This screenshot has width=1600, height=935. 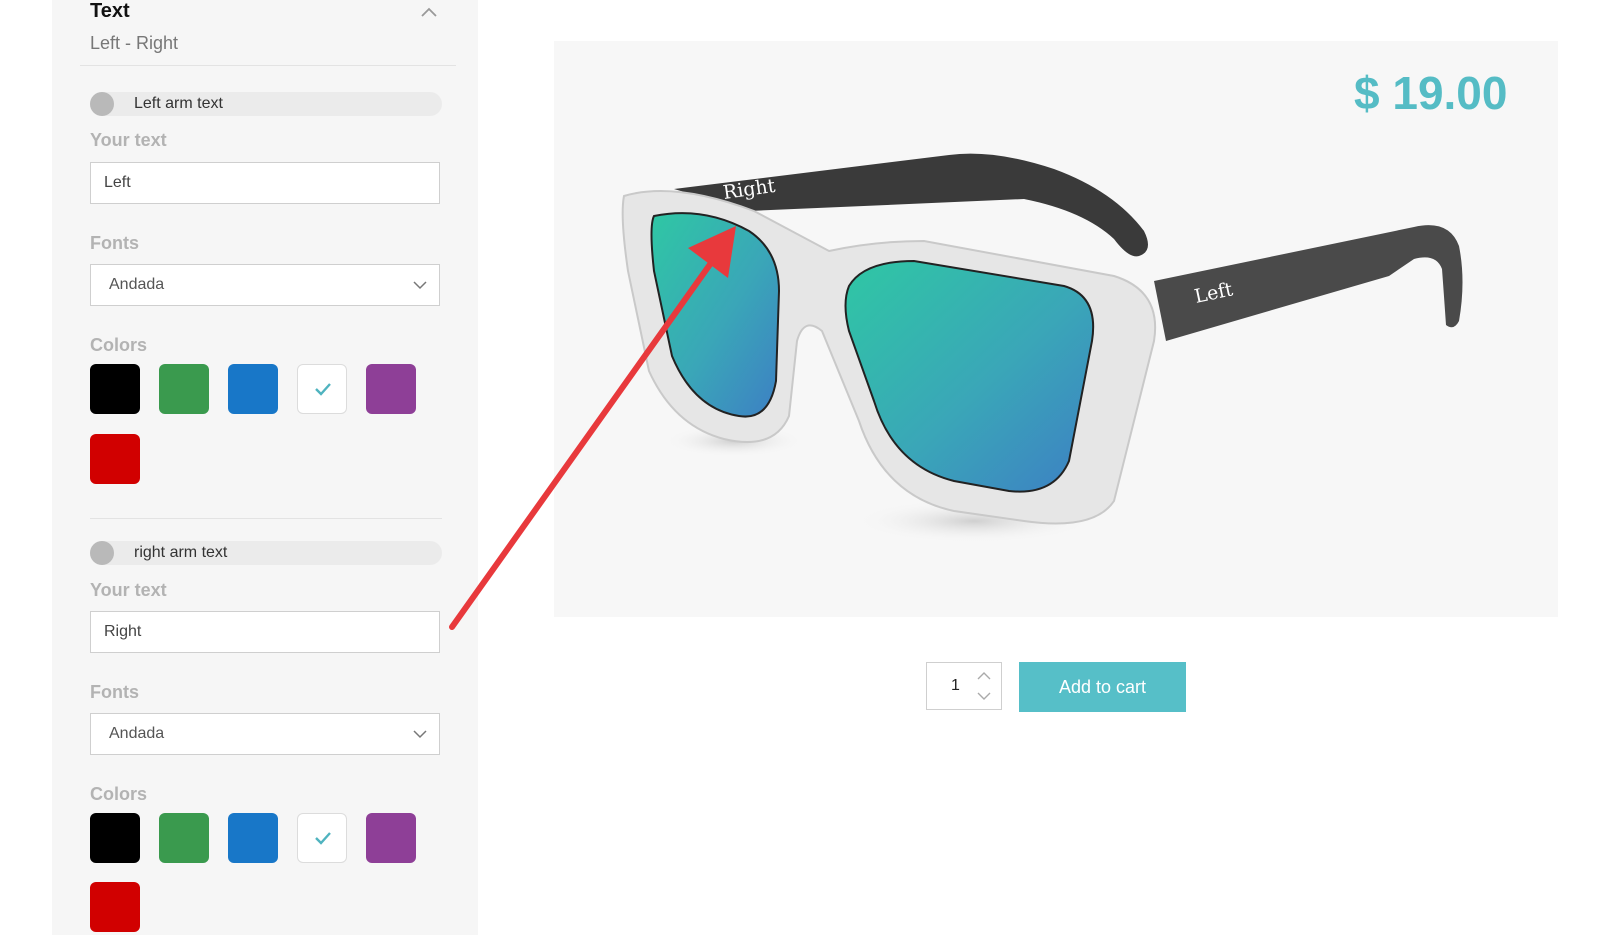 What do you see at coordinates (266, 104) in the screenshot?
I see `left-arm-text-toggle: Left arm text` at bounding box center [266, 104].